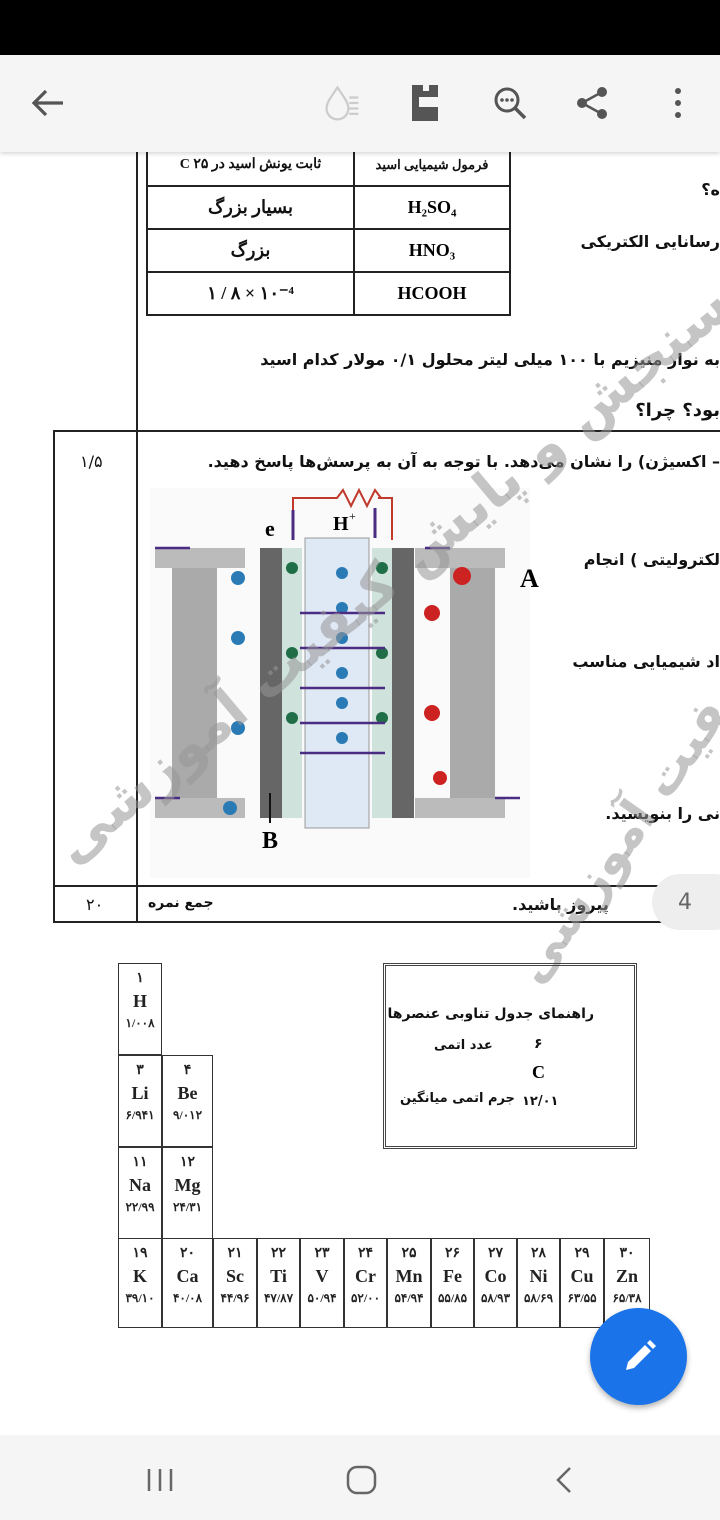 The height and width of the screenshot is (1520, 720). Describe the element at coordinates (187, 1115) in the screenshot. I see `atomic-mass: ۹/۰۱۲` at that location.